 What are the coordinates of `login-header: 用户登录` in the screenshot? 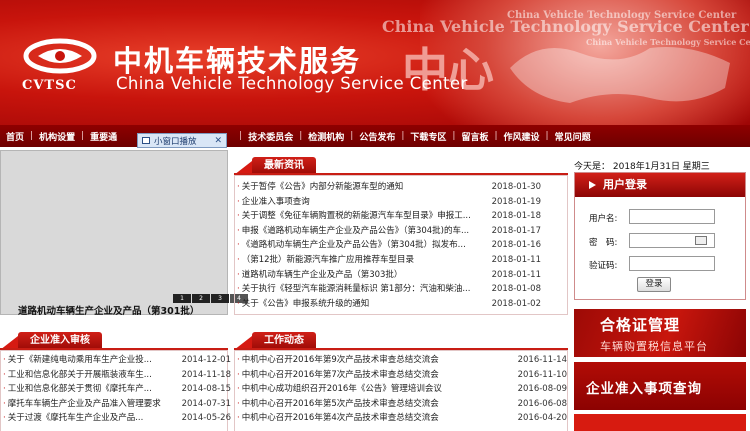 It's located at (660, 185).